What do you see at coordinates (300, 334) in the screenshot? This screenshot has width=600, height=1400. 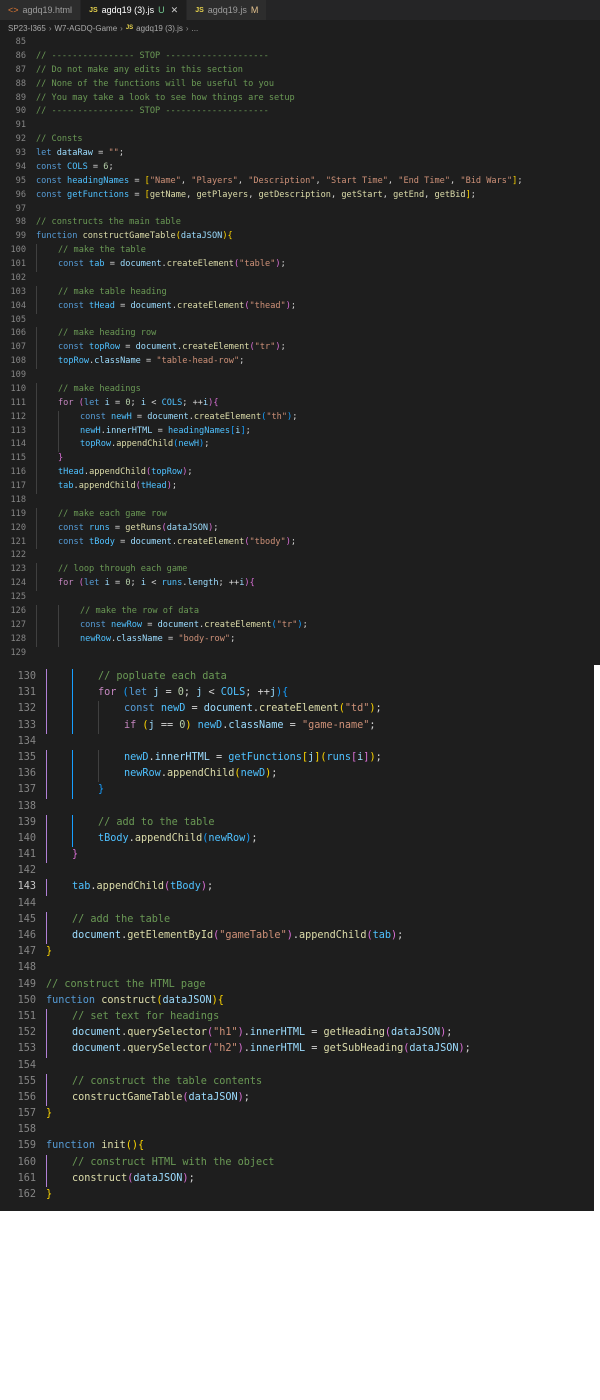 I see `code-line: 106 // make heading row` at bounding box center [300, 334].